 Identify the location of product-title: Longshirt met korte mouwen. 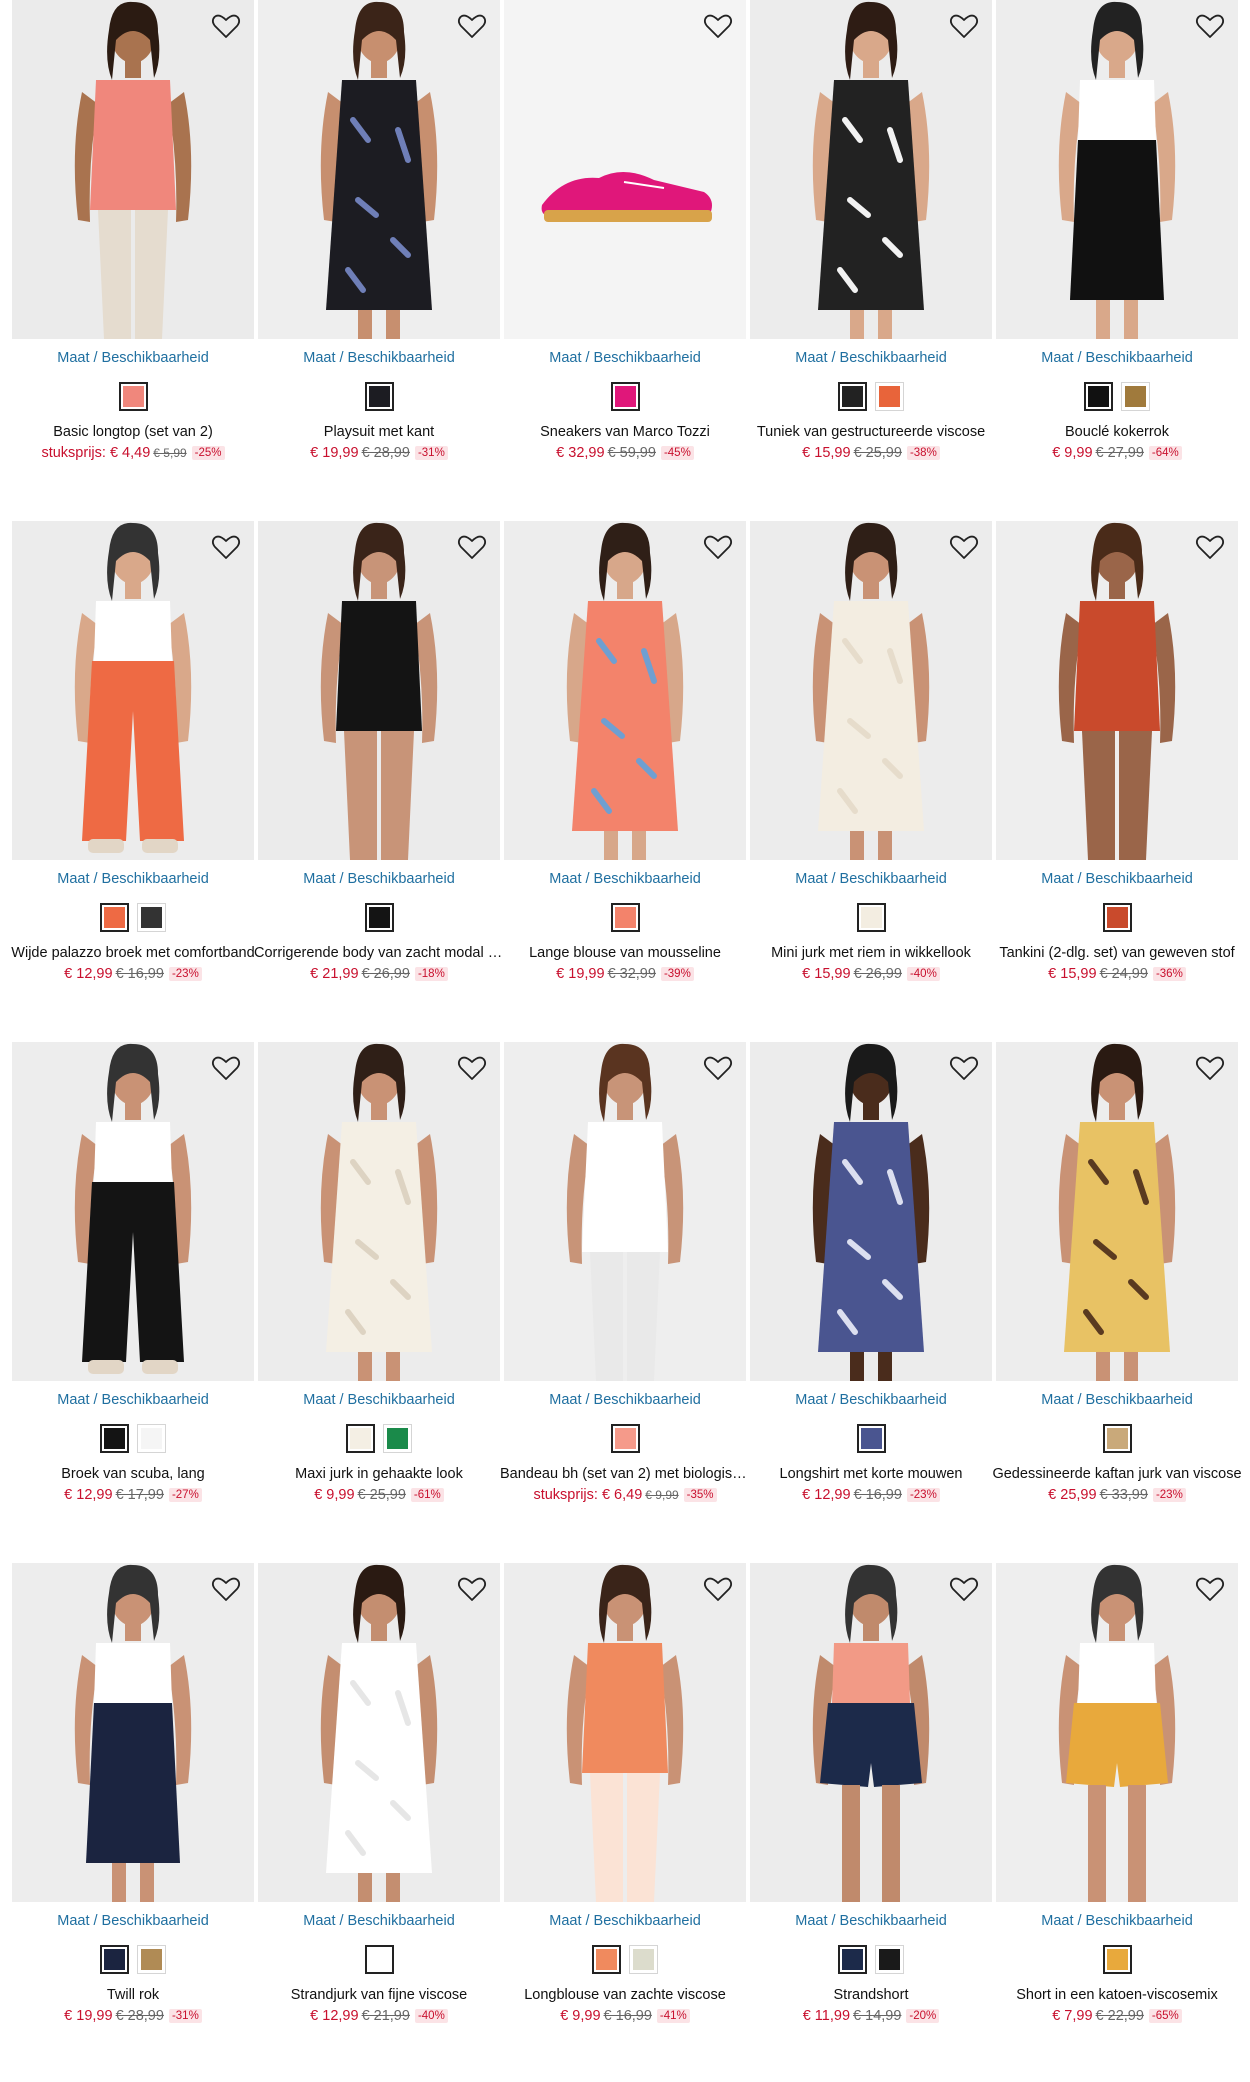
(871, 1474).